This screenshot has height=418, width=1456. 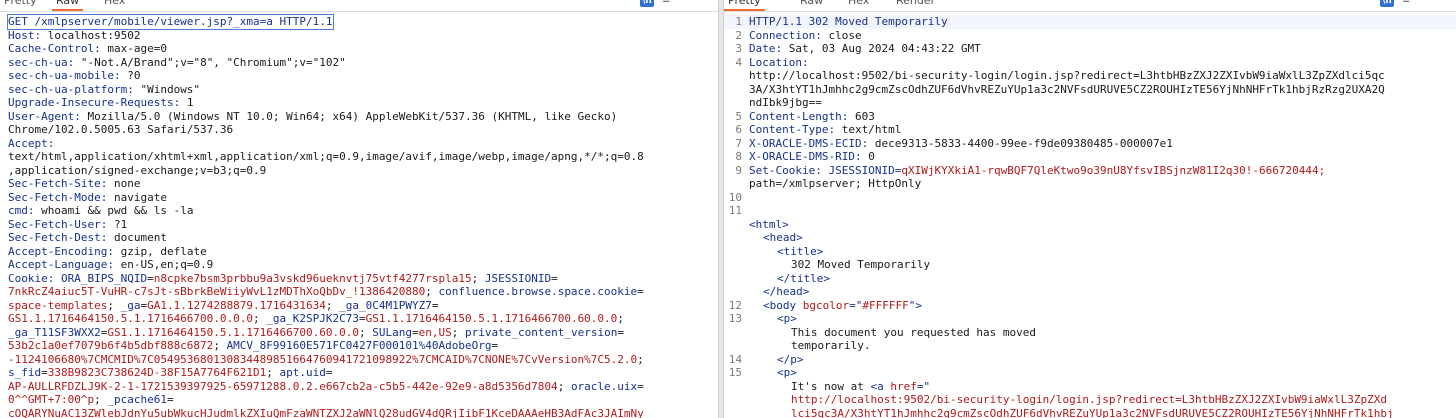 I want to click on response-tab-raw: Raw, so click(x=811, y=4).